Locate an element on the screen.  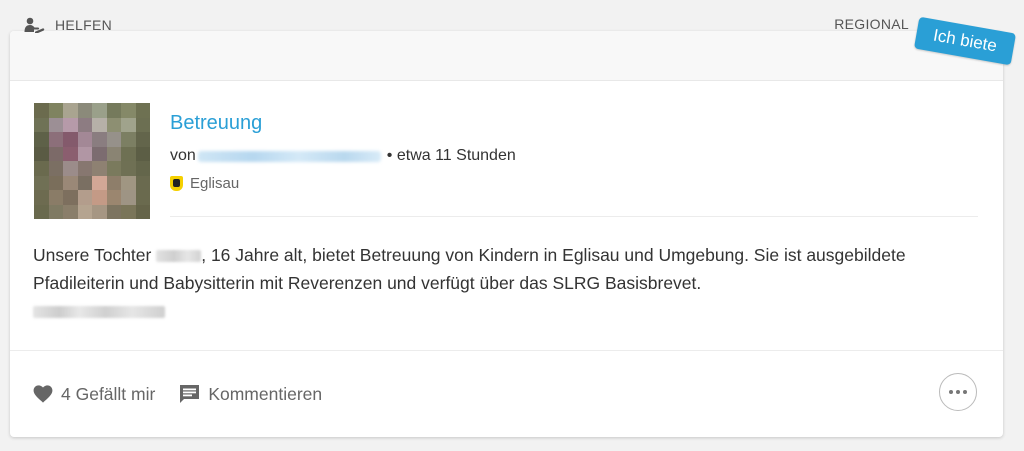
location-text: Eglisau is located at coordinates (215, 183).